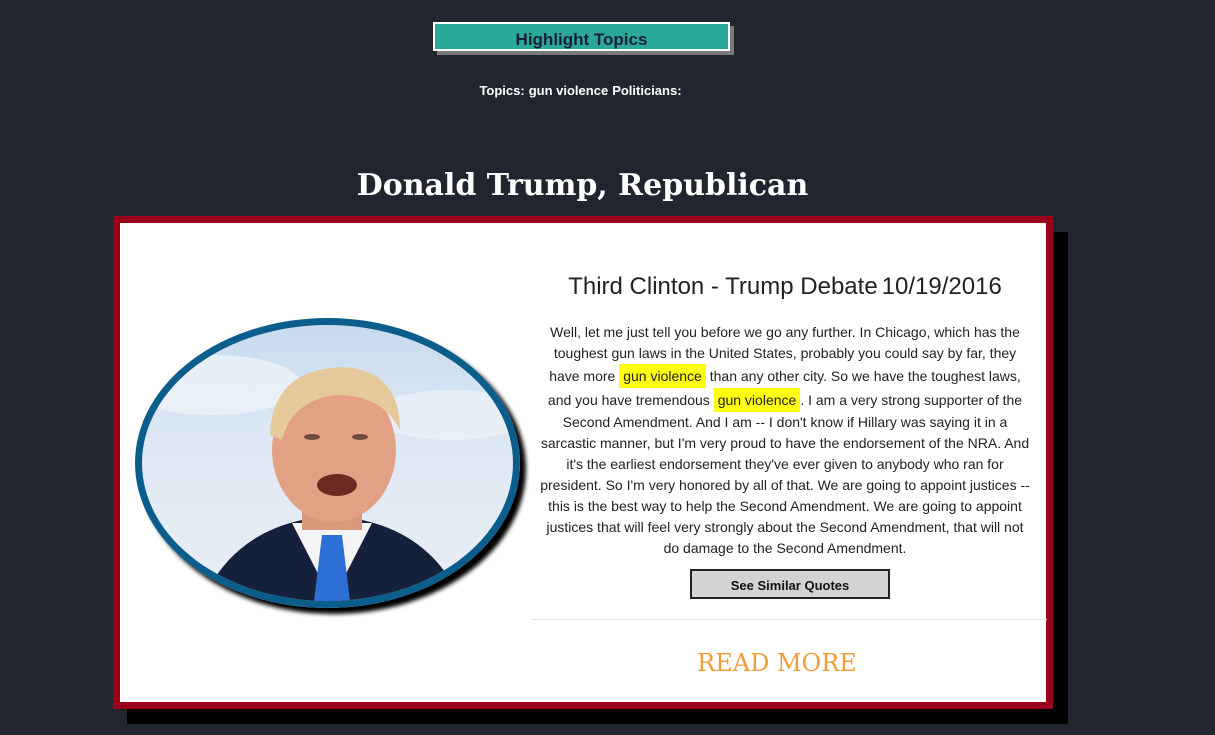 This screenshot has width=1215, height=735. What do you see at coordinates (581, 36) in the screenshot?
I see `highlight-topics-button: Highlight Topics` at bounding box center [581, 36].